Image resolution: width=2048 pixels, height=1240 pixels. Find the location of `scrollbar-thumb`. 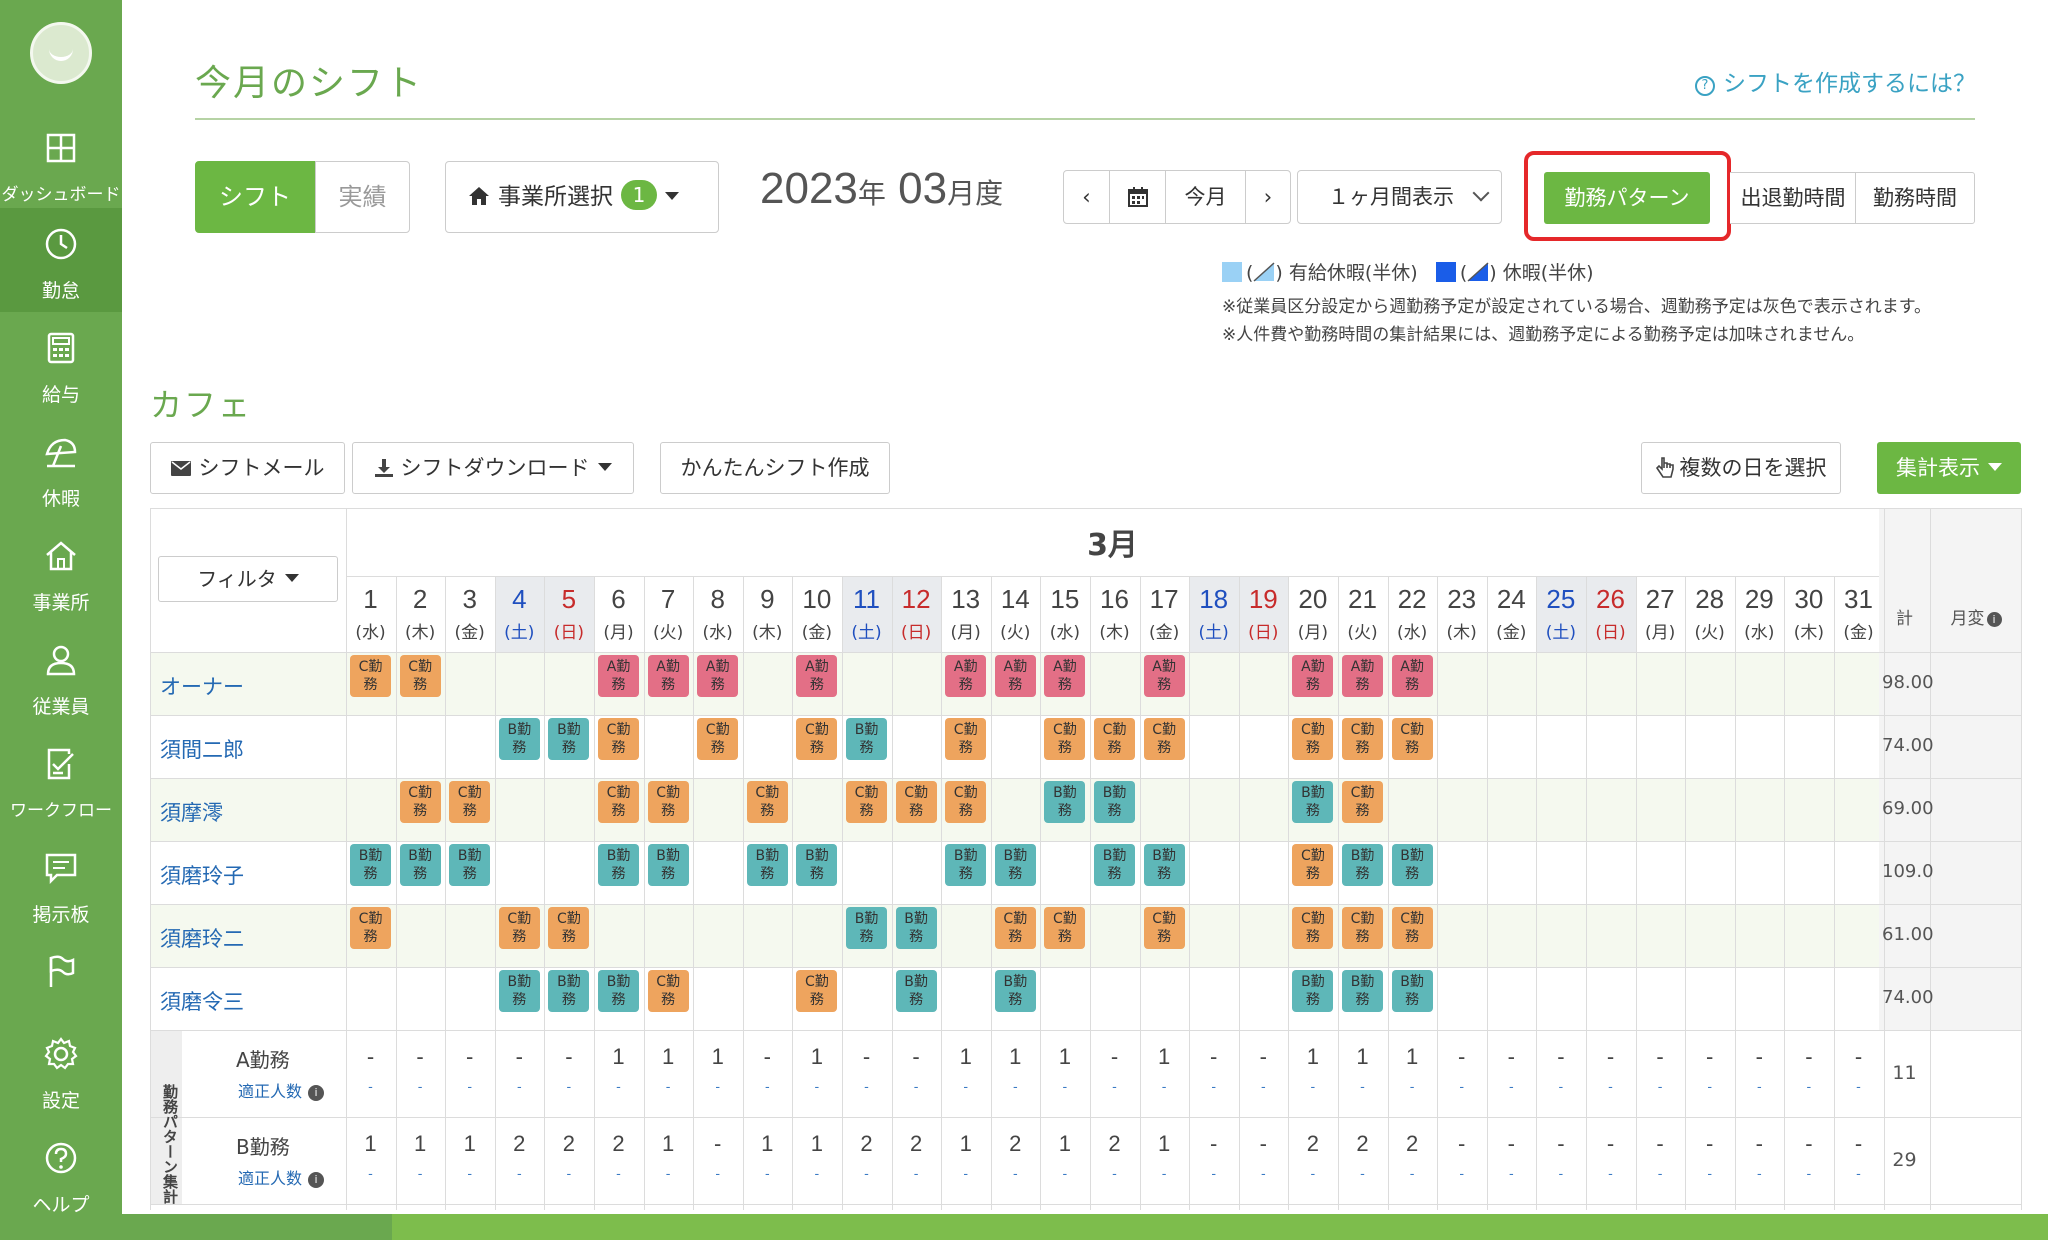

scrollbar-thumb is located at coordinates (257, 1227).